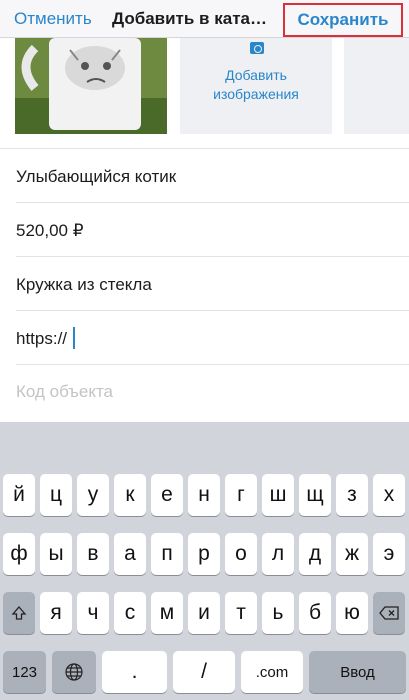 The image size is (409, 700). What do you see at coordinates (204, 176) in the screenshot?
I see `name-field: Улыбающийся котик` at bounding box center [204, 176].